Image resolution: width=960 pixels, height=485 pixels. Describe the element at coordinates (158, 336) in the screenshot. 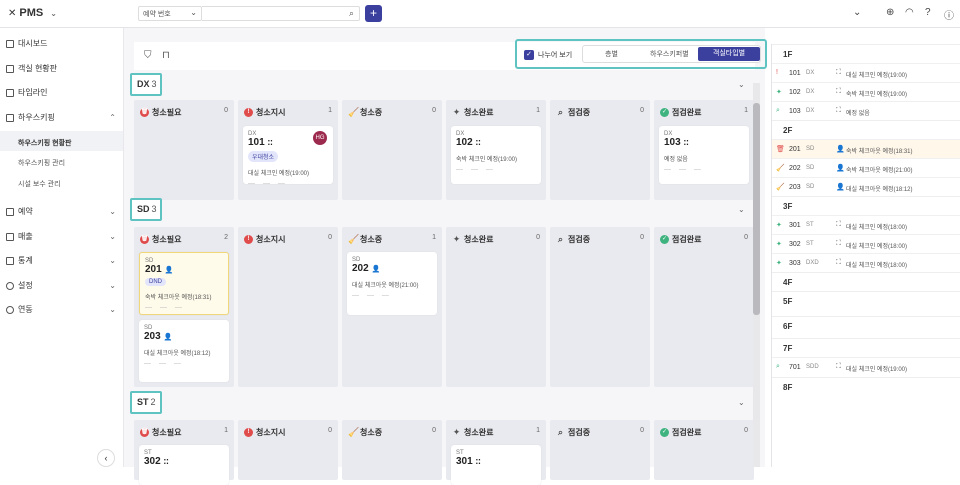

I see `room-number: 203 👤` at that location.